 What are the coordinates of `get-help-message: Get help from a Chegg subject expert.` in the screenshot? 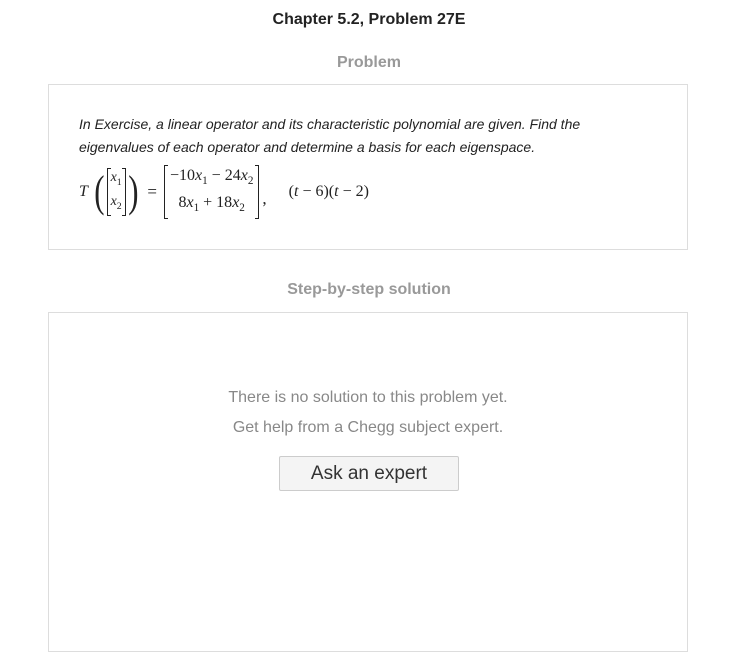 It's located at (368, 427).